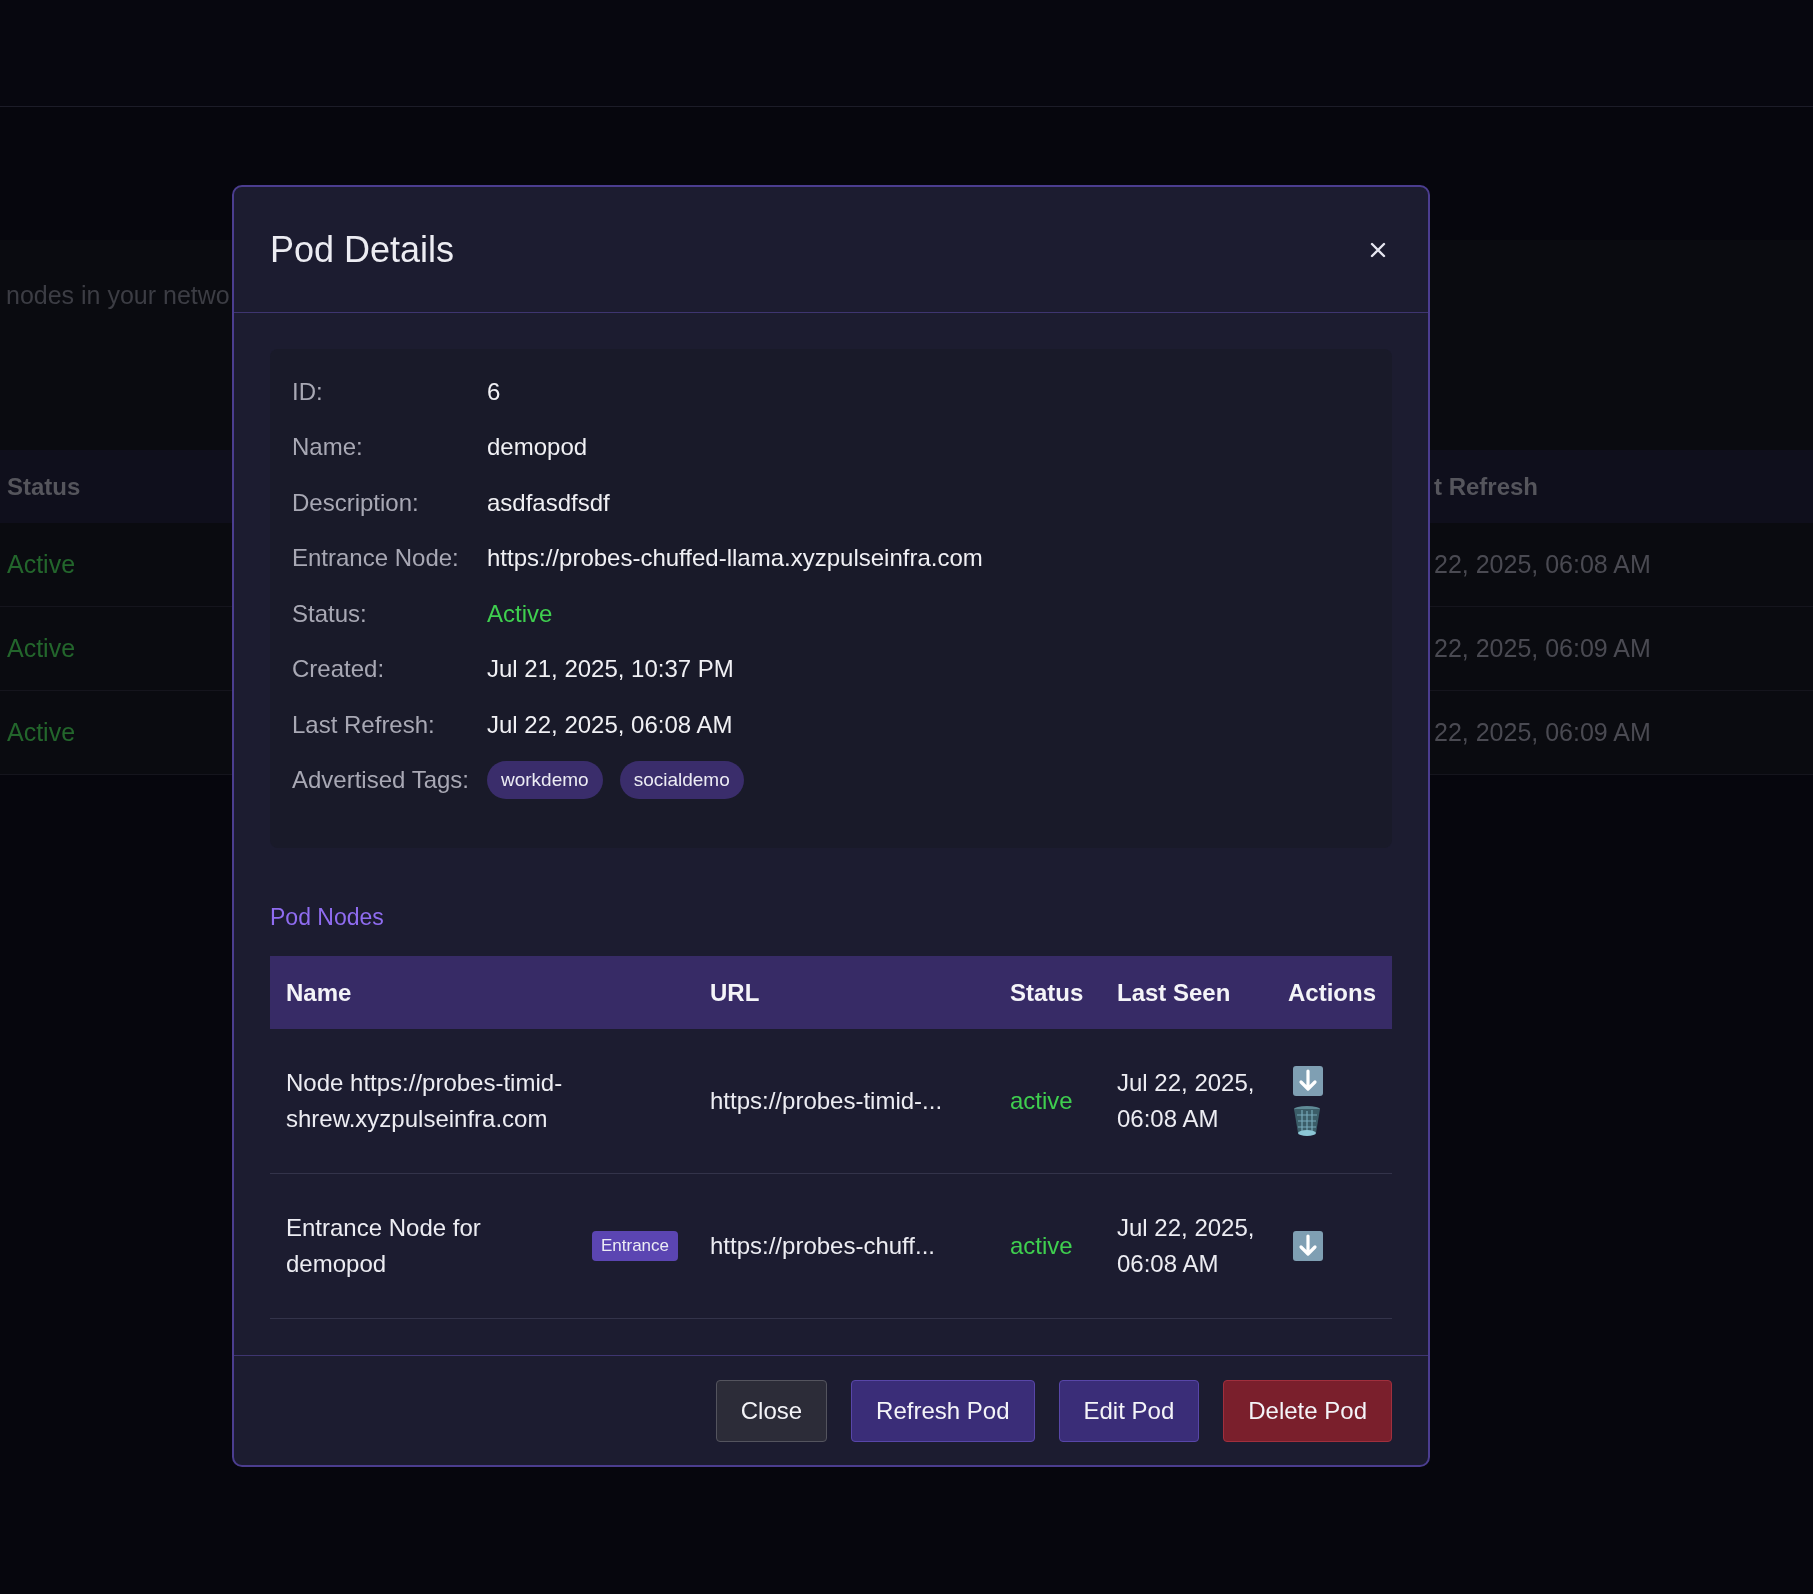 This screenshot has width=1813, height=1594. I want to click on footer-button: Refresh Pod, so click(943, 1411).